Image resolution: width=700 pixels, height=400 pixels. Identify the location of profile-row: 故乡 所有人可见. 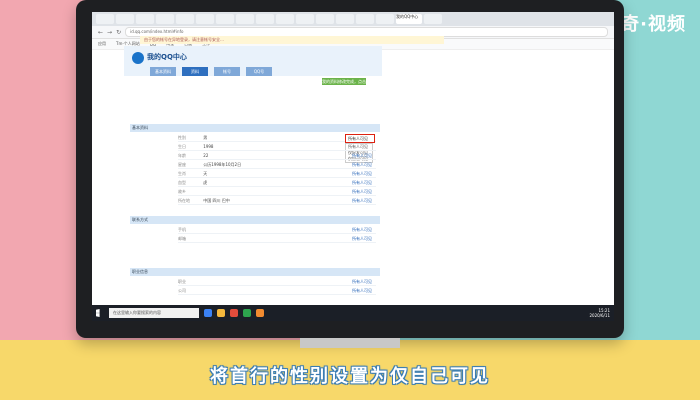
(277, 192).